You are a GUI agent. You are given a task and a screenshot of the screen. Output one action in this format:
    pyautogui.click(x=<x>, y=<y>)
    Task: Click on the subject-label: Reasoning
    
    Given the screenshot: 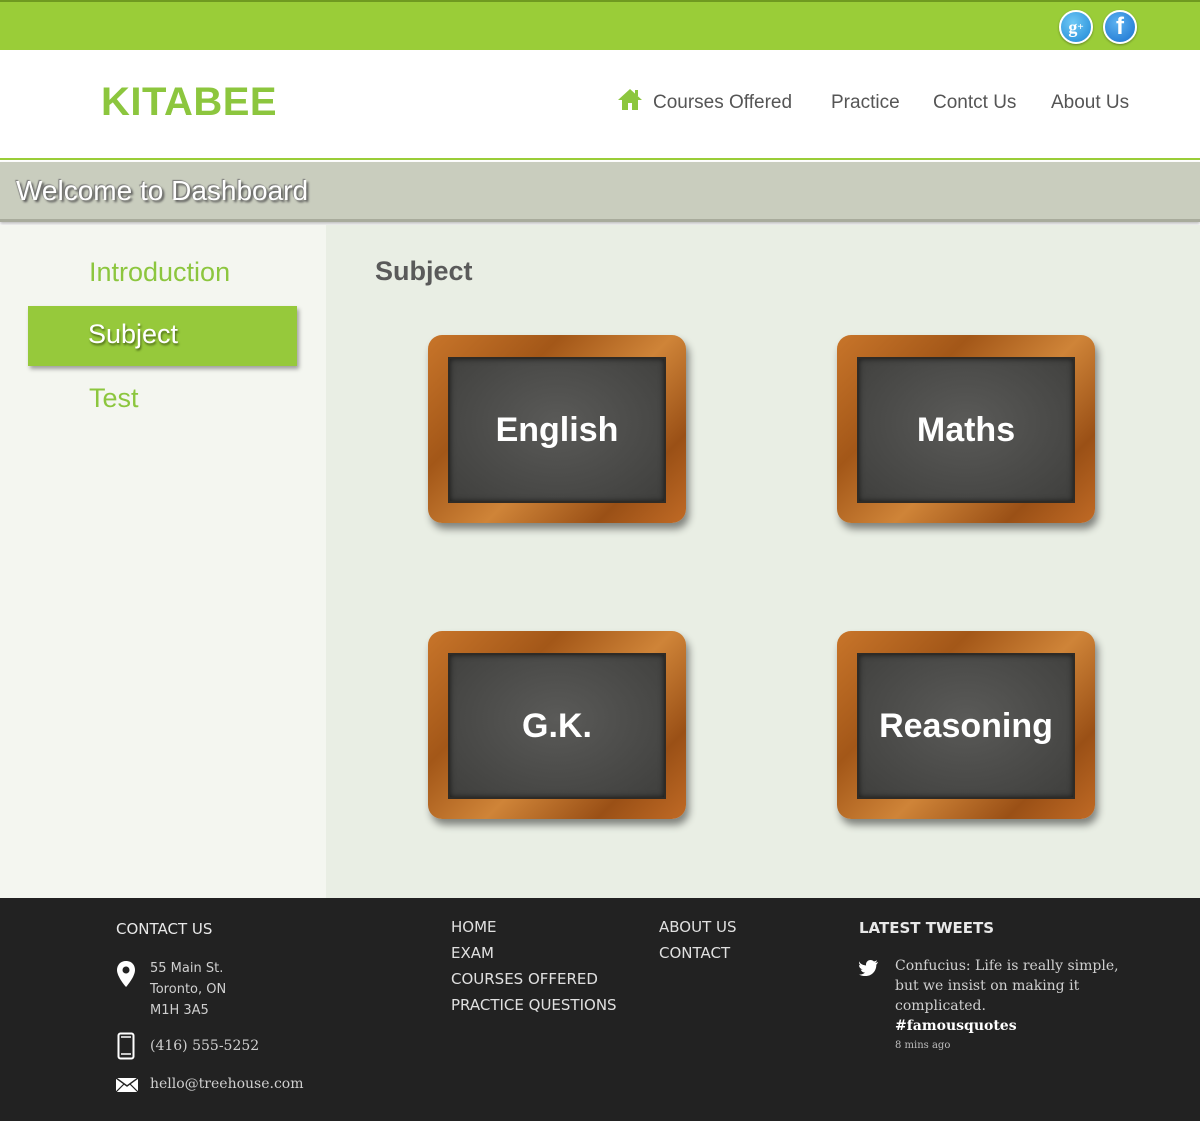 What is the action you would take?
    pyautogui.click(x=966, y=725)
    